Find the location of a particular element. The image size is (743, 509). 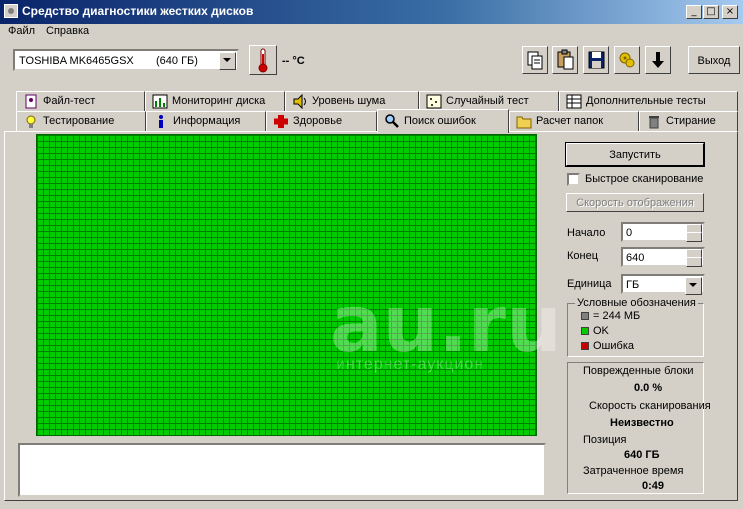

watermark-sub: интернет-аукцион is located at coordinates (410, 364).